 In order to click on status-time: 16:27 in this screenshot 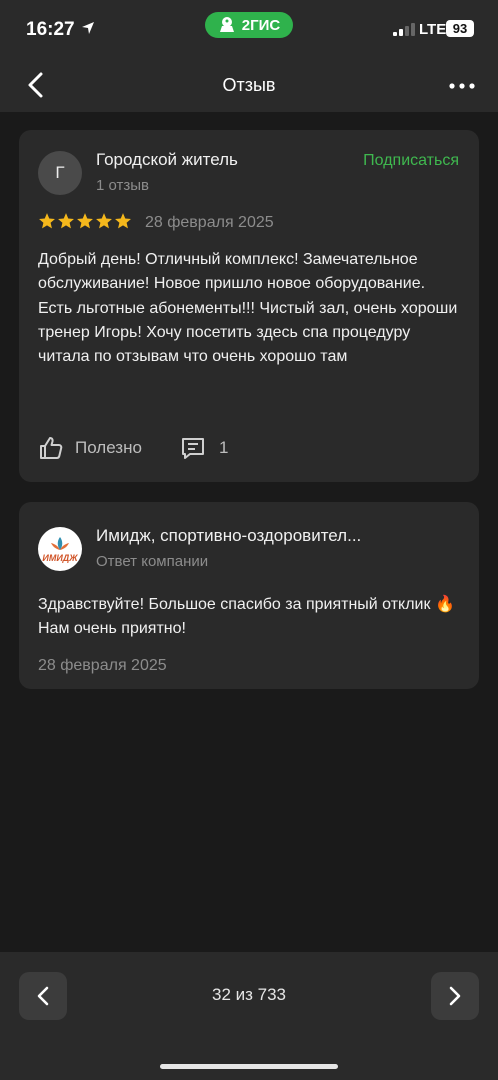, I will do `click(50, 29)`.